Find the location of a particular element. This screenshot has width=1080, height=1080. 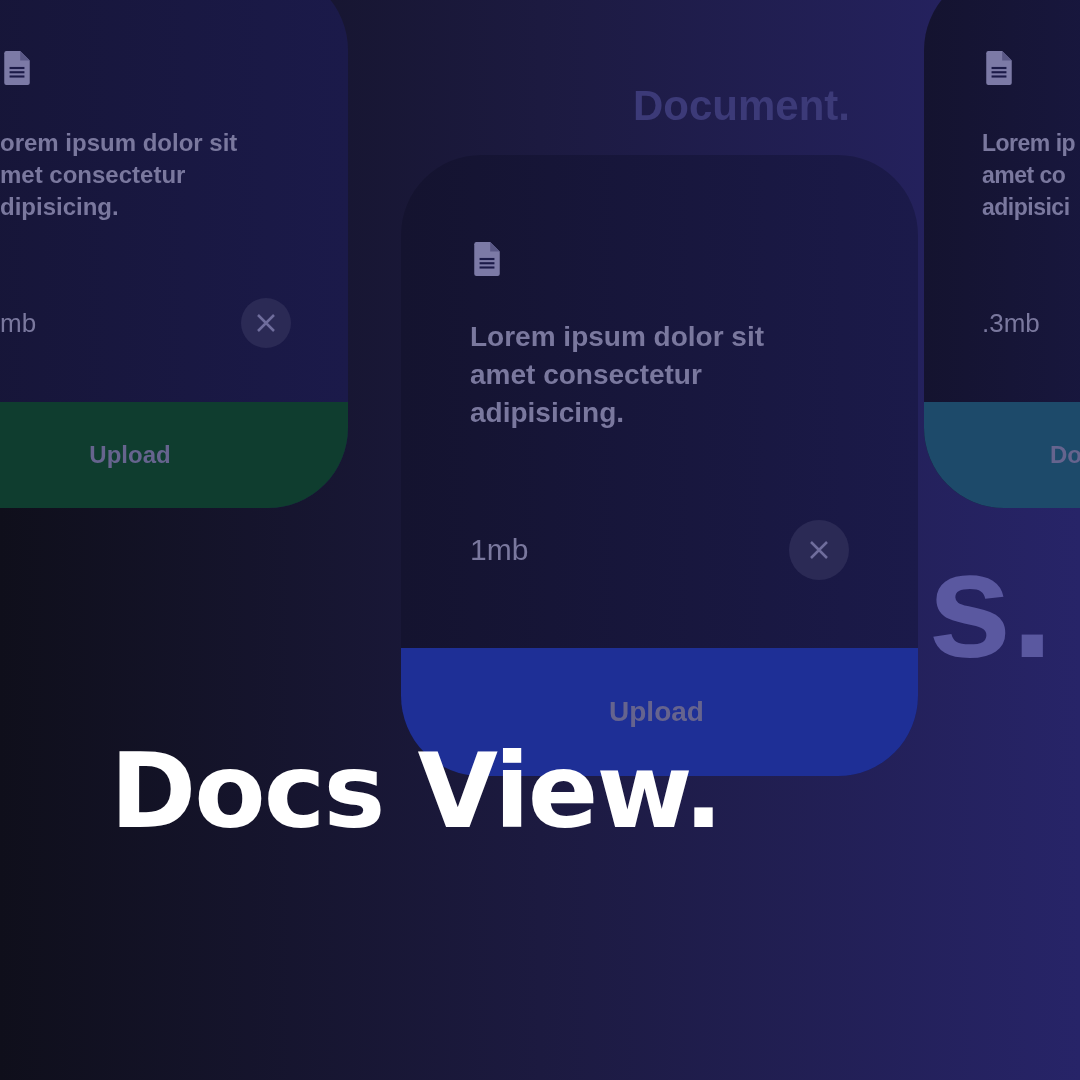

description-line: adipisici is located at coordinates (1026, 207).